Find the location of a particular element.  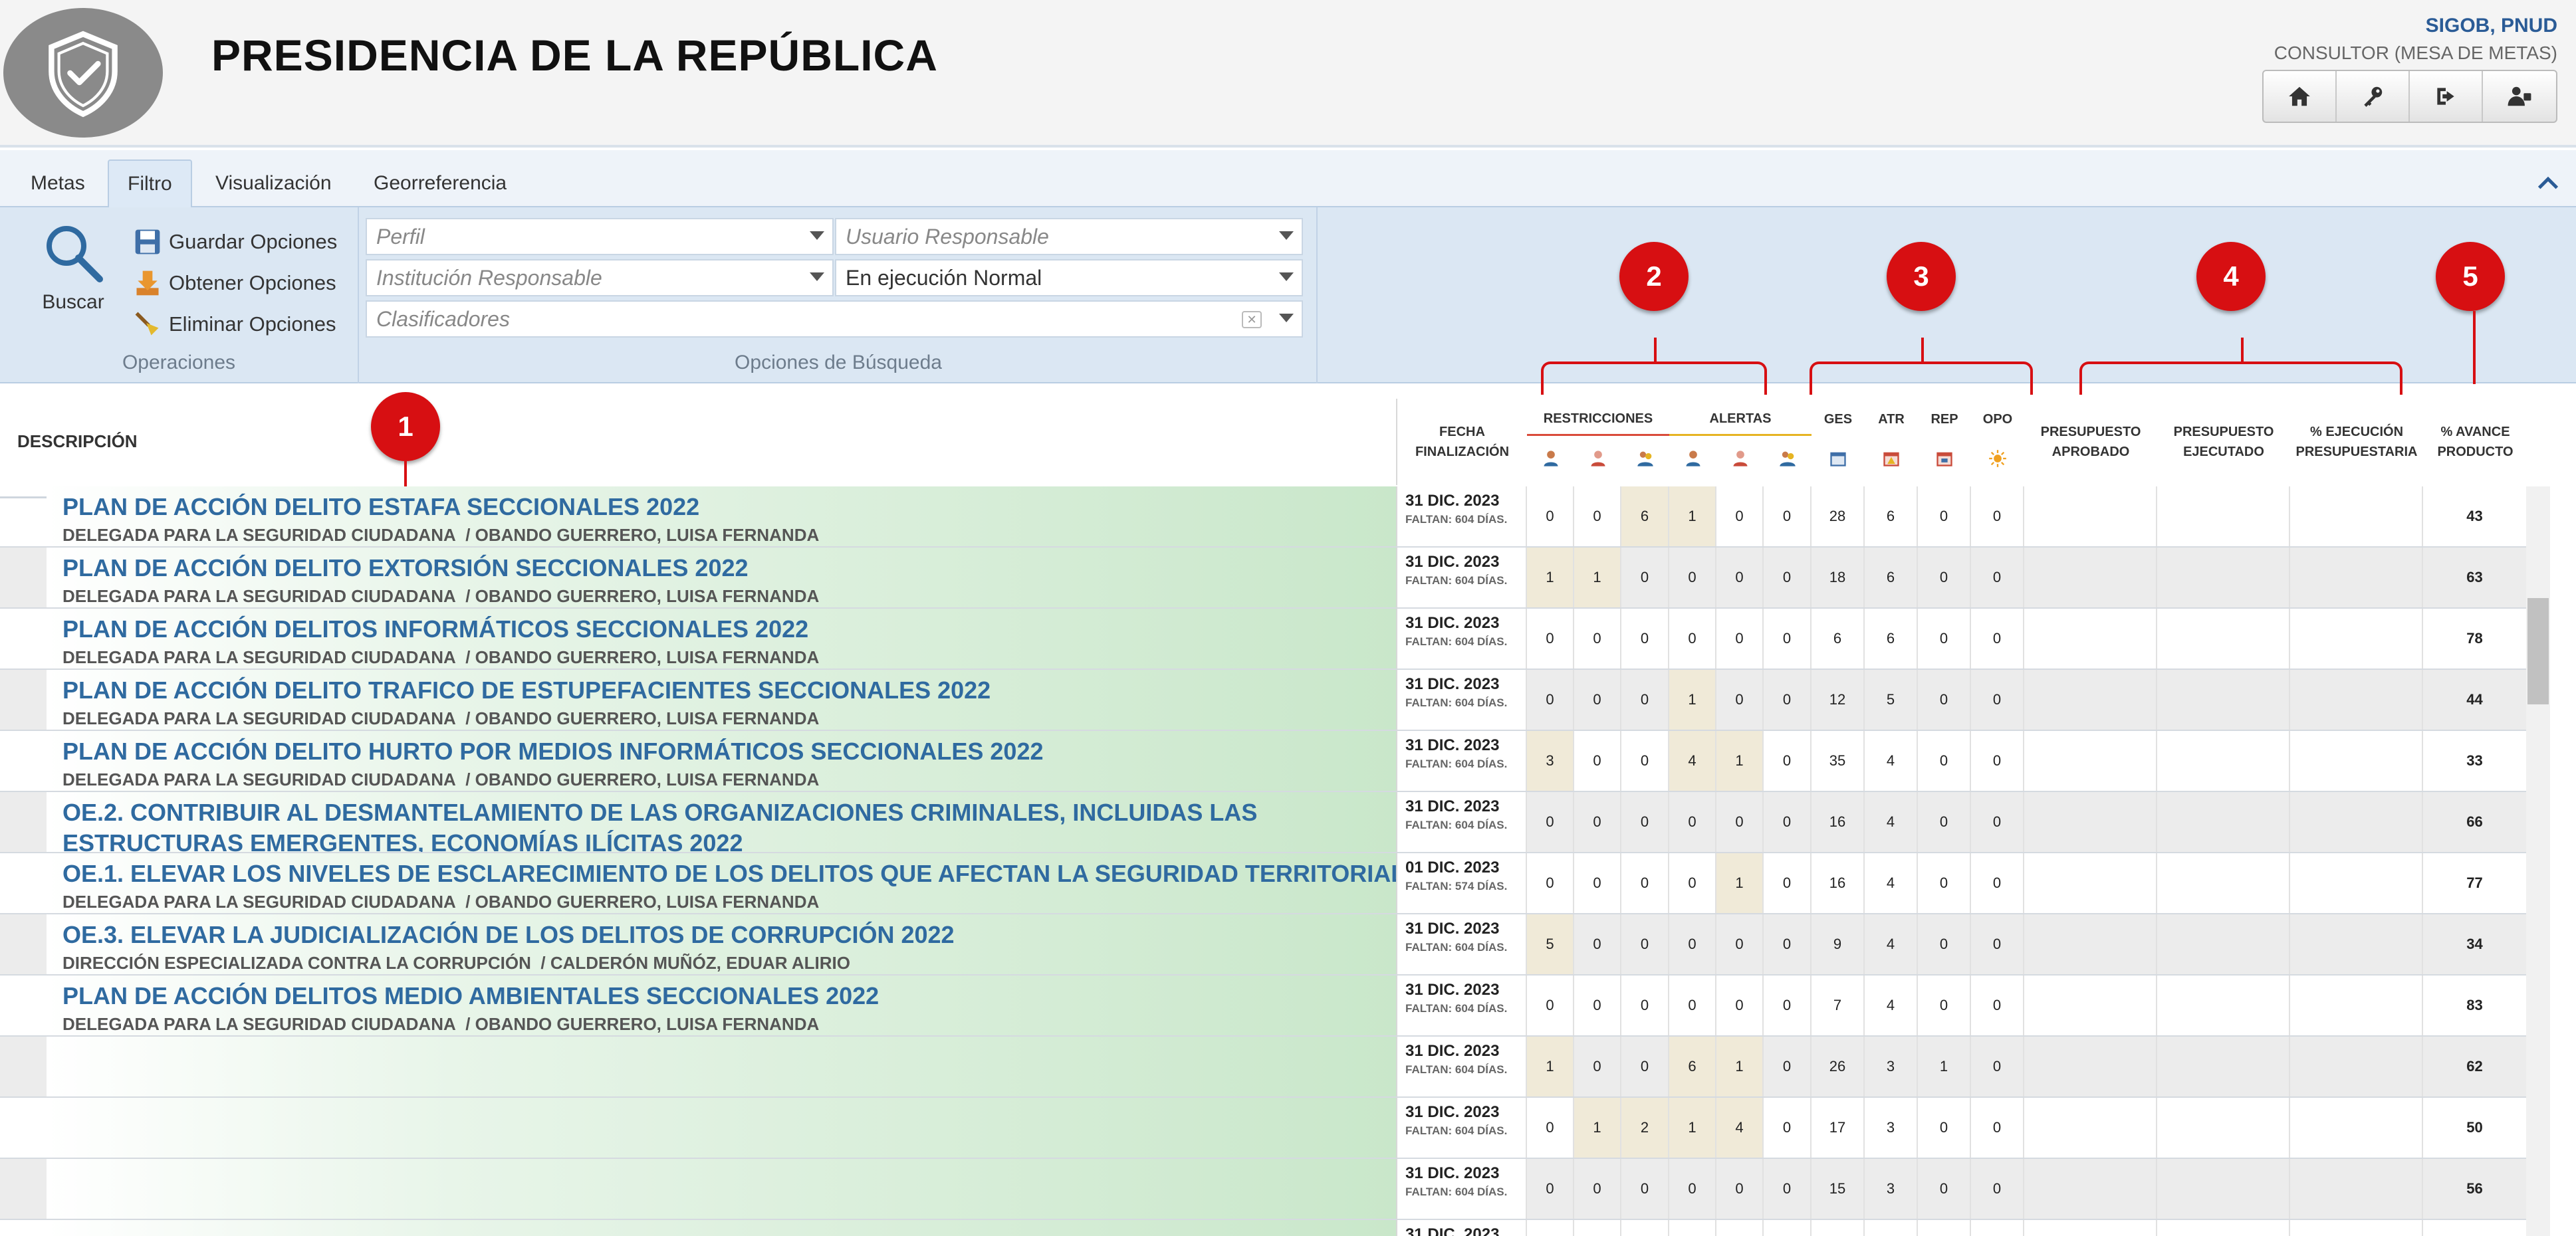

get-options-button: Obtener Opciones is located at coordinates (234, 283).